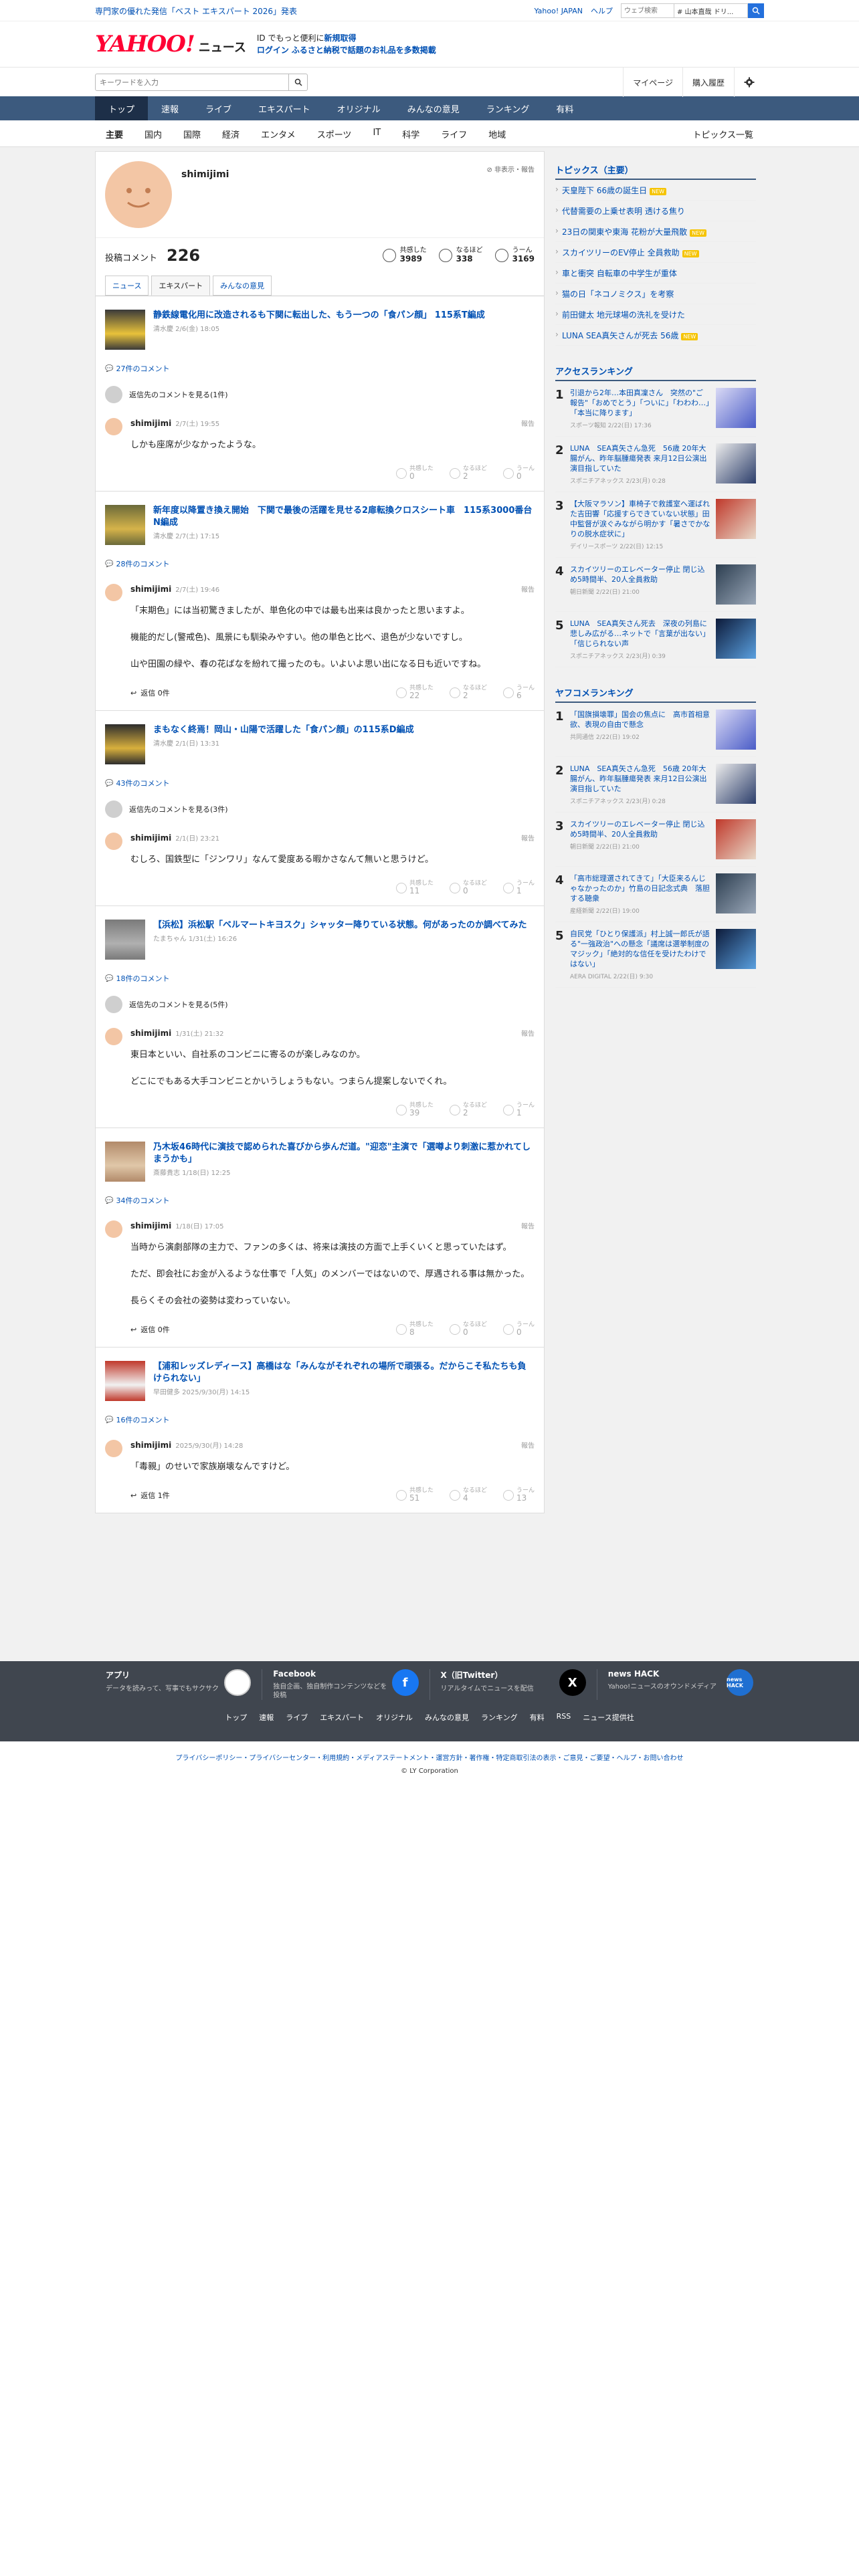 The image size is (859, 2576). Describe the element at coordinates (655, 191) in the screenshot. I see `topic-item: 天皇陛下 66歳の誕生日NEW` at that location.